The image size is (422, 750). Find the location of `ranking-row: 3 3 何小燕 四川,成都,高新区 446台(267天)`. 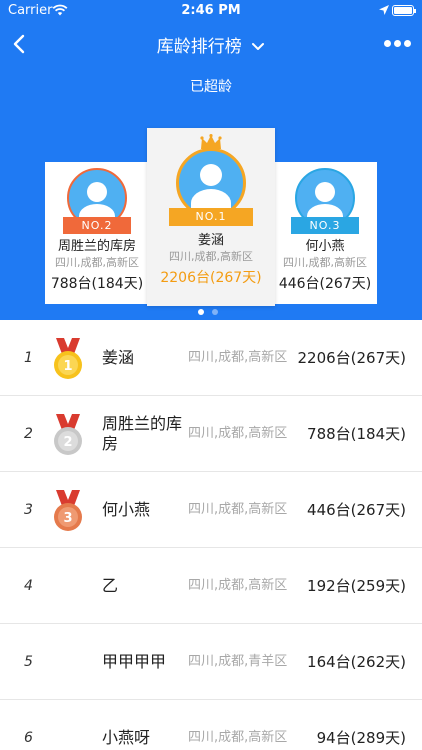

ranking-row: 3 3 何小燕 四川,成都,高新区 446台(267天) is located at coordinates (211, 510).